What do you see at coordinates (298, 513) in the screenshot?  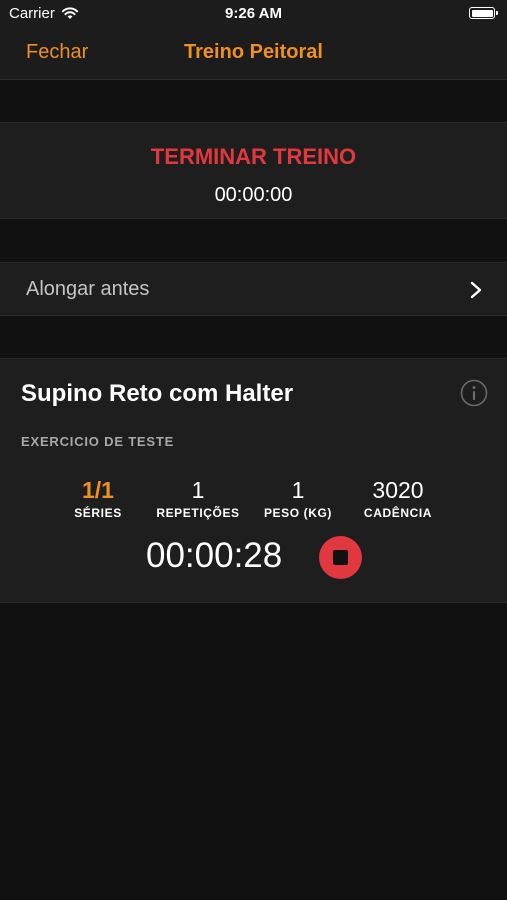 I see `stat-weight-label: PESO (KG)` at bounding box center [298, 513].